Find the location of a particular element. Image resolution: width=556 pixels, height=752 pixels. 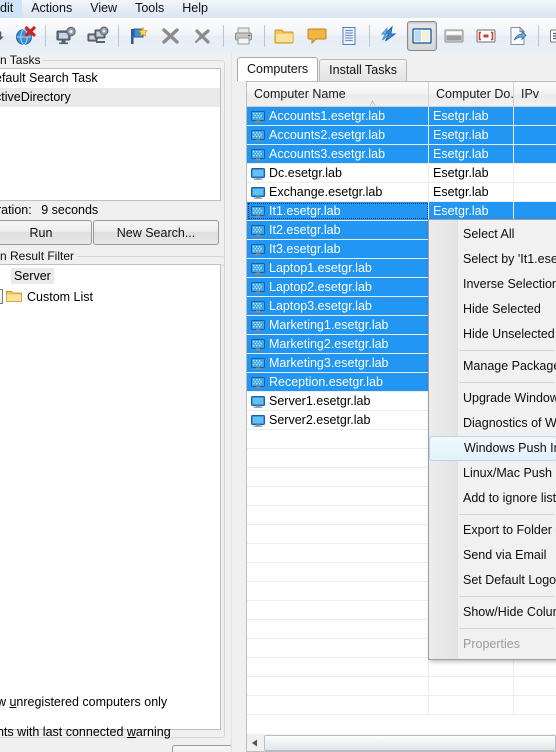

cell-text: Laptop3.esetgr.lab is located at coordinates (320, 306).